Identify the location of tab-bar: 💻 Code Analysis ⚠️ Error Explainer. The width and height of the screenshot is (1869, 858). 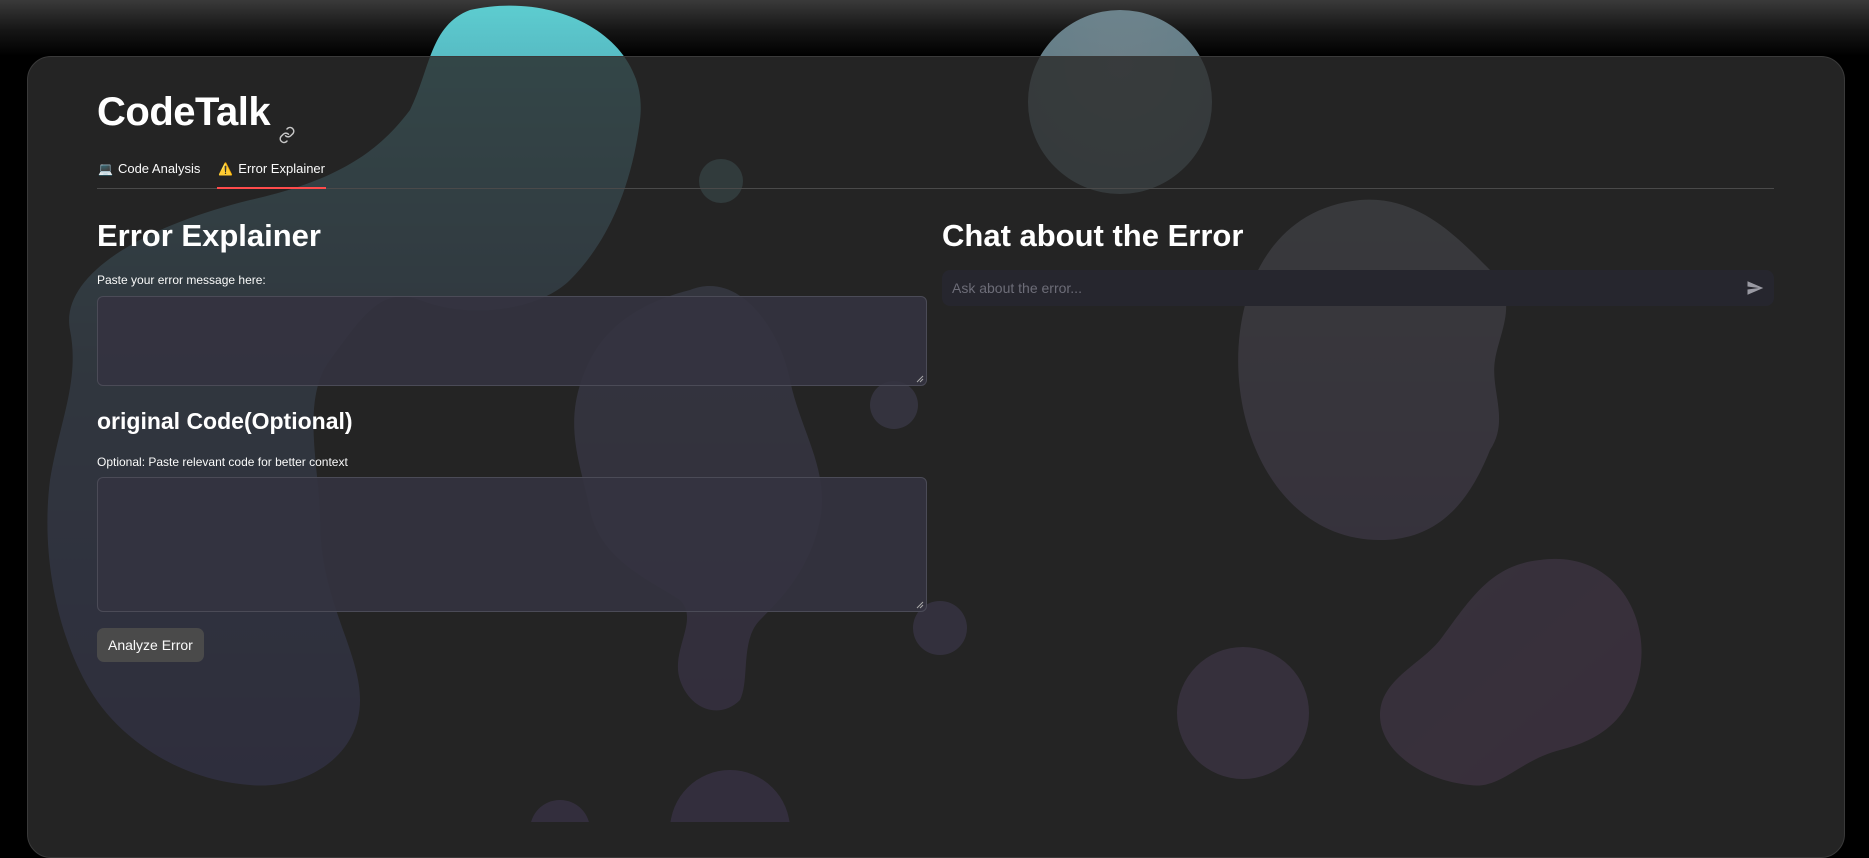
(935, 173).